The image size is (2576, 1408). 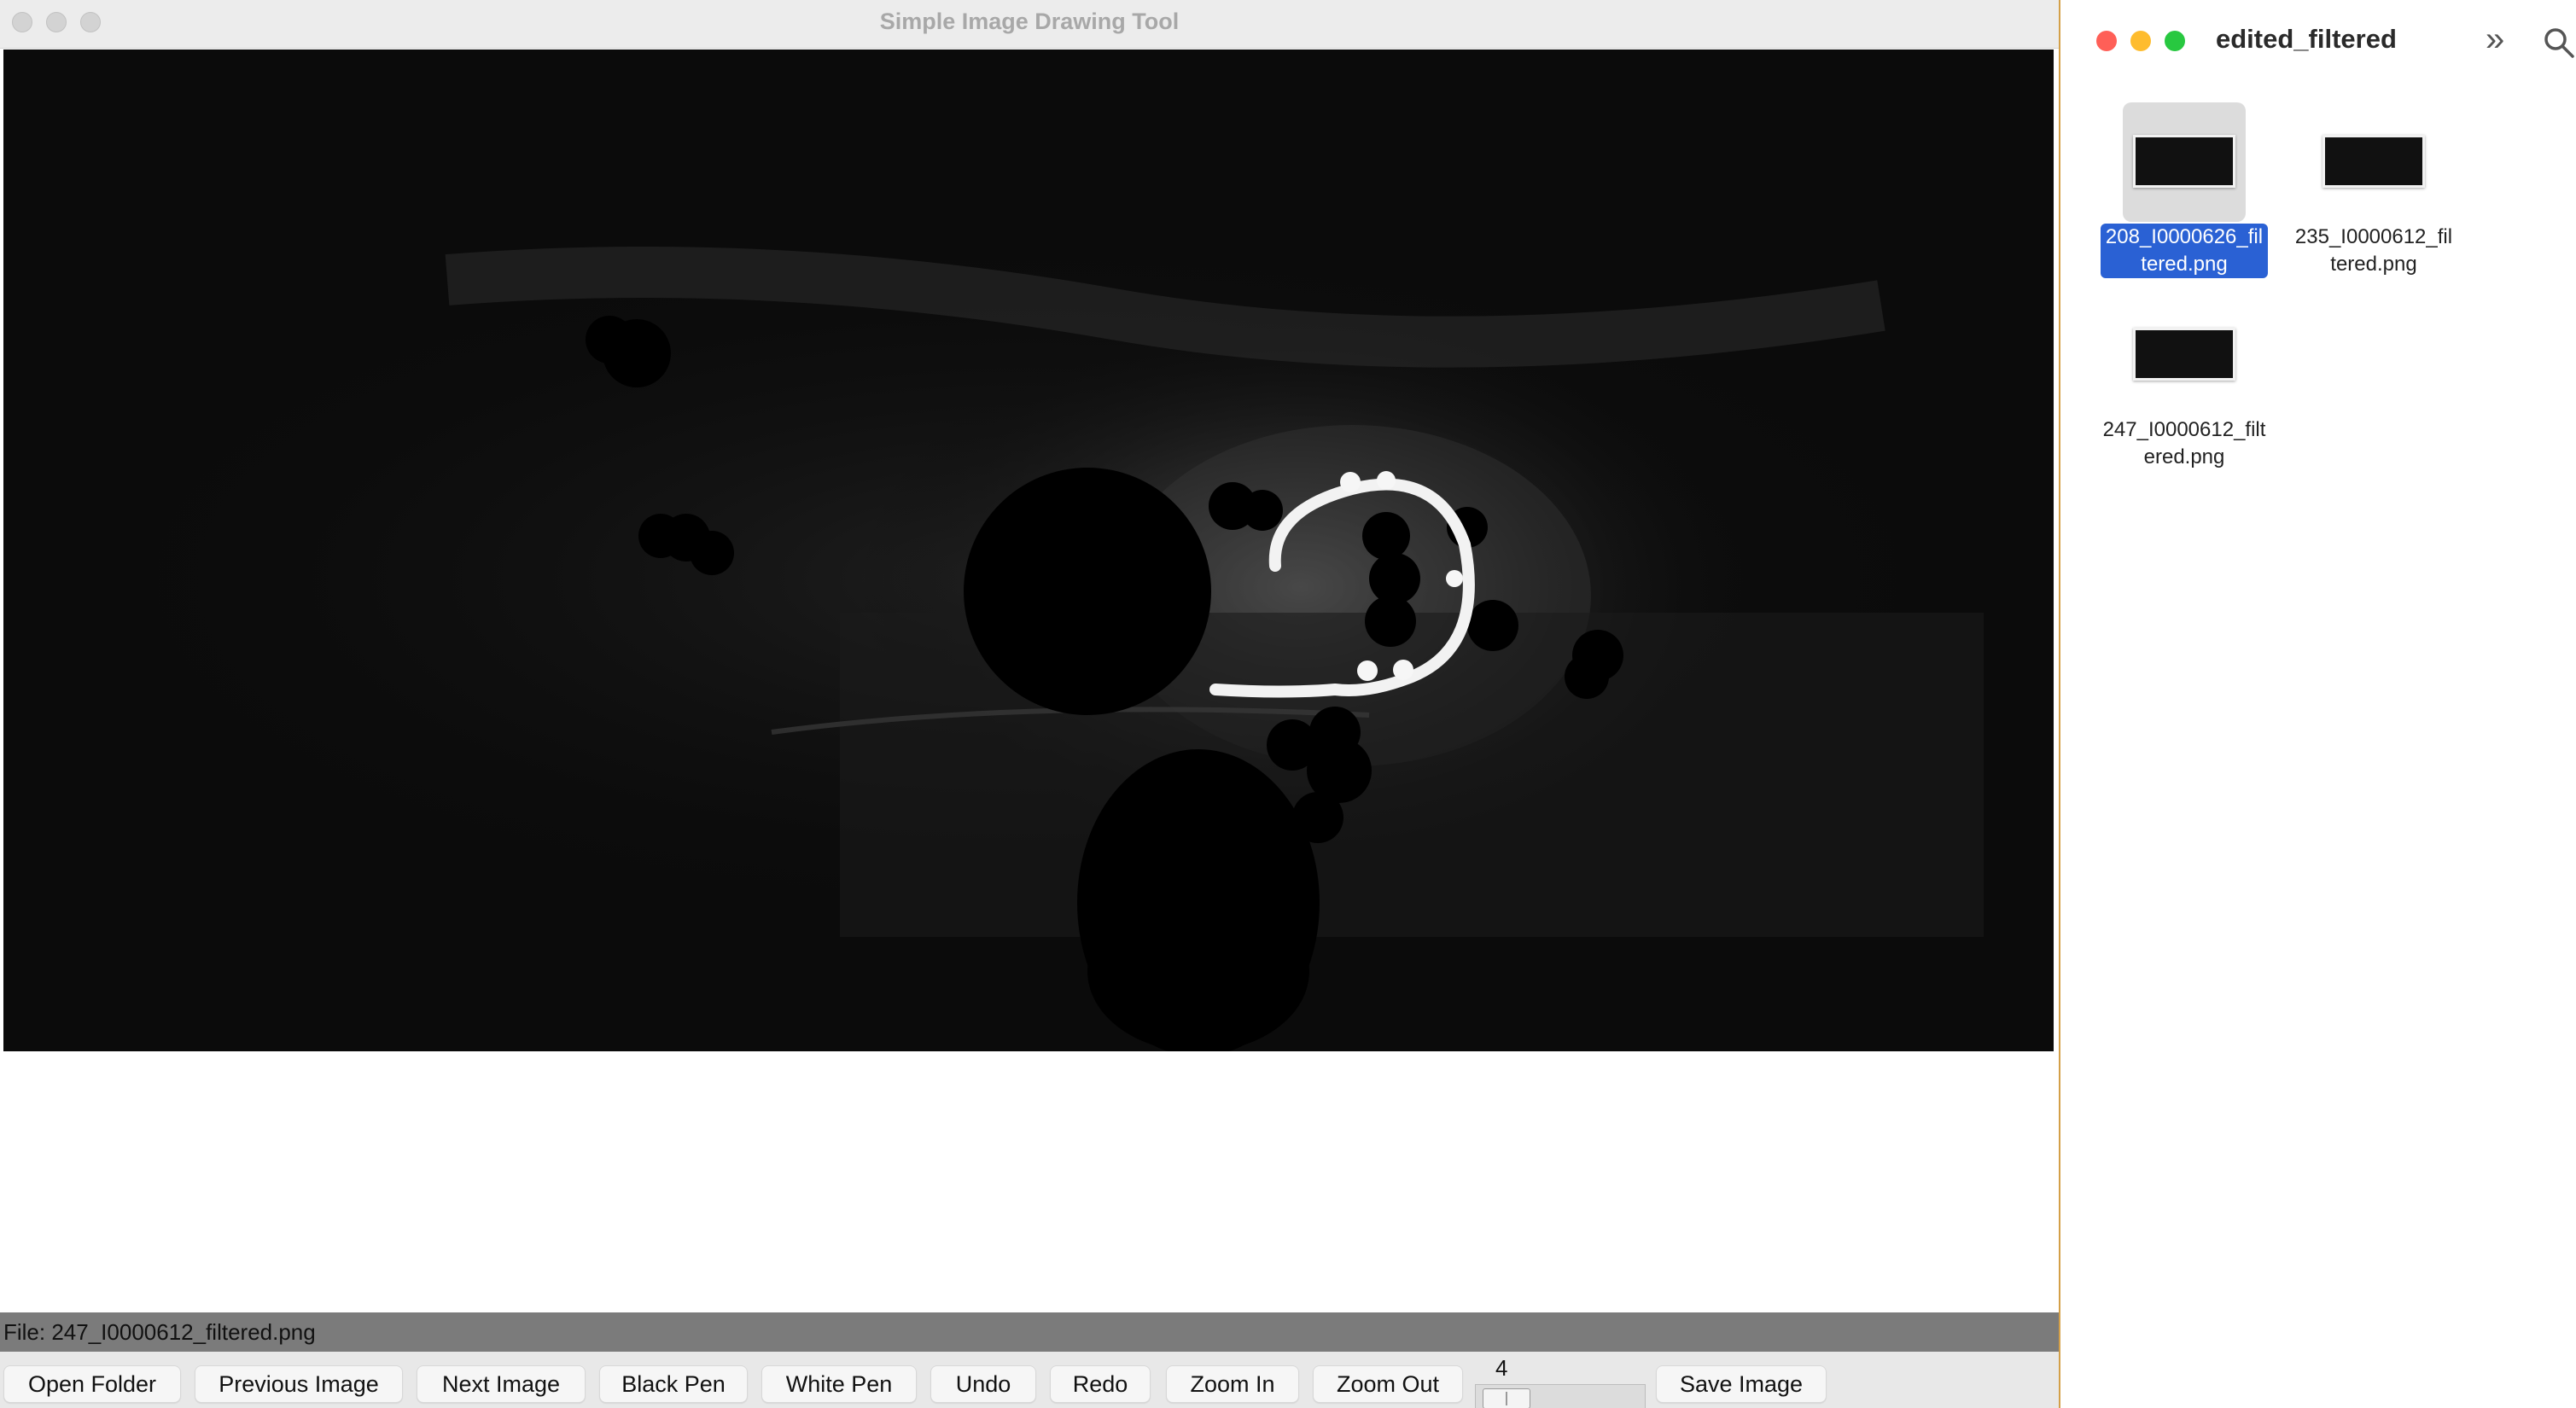 I want to click on finder-zoom-button, so click(x=2175, y=41).